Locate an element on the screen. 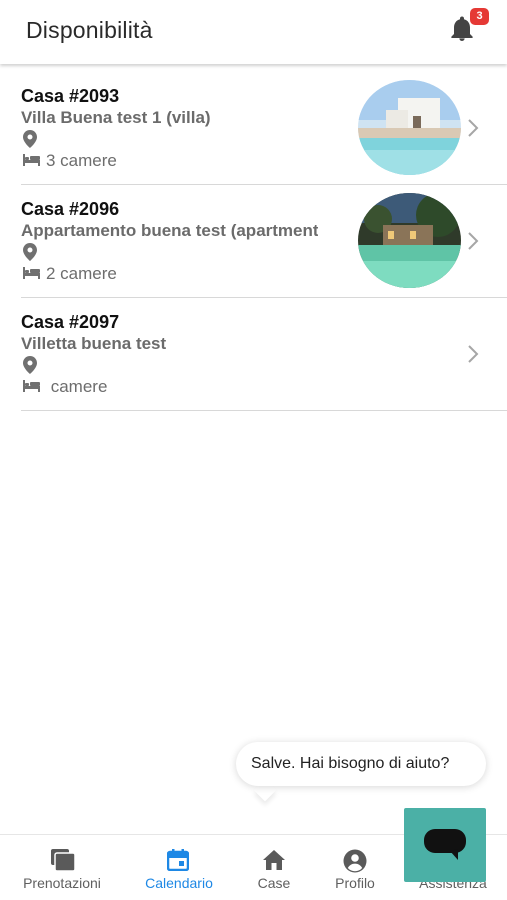 The height and width of the screenshot is (900, 507). account-icon is located at coordinates (355, 861).